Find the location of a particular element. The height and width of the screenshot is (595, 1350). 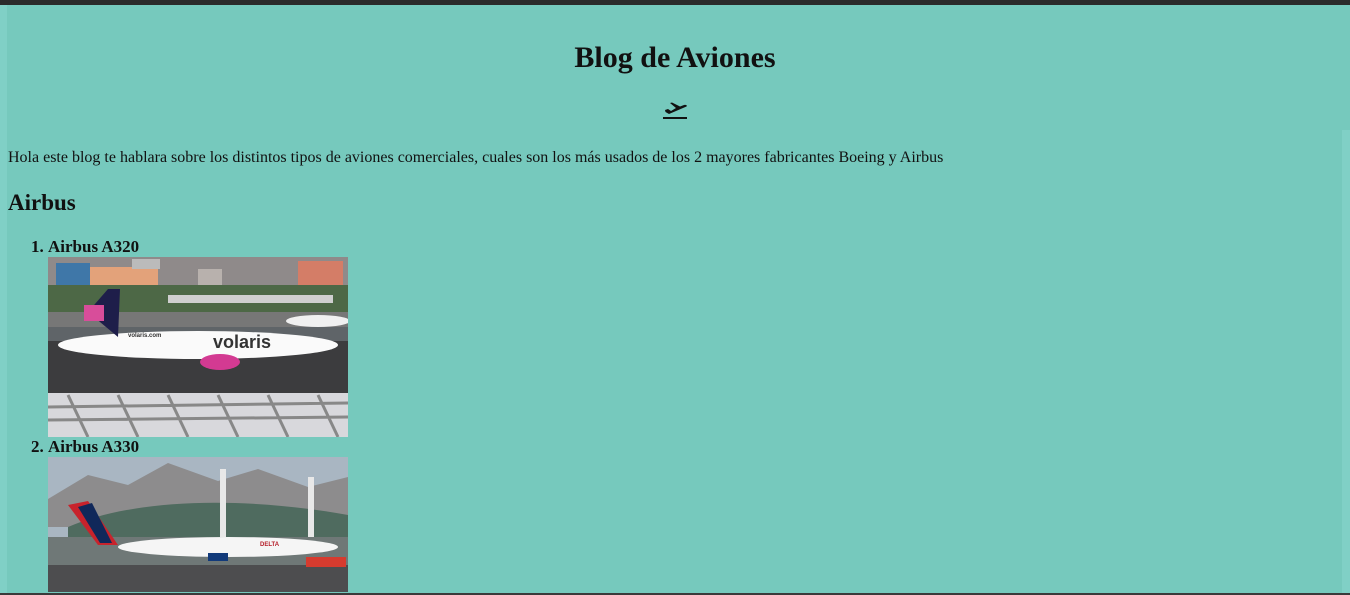

photo-livery-text: volaris is located at coordinates (242, 342).